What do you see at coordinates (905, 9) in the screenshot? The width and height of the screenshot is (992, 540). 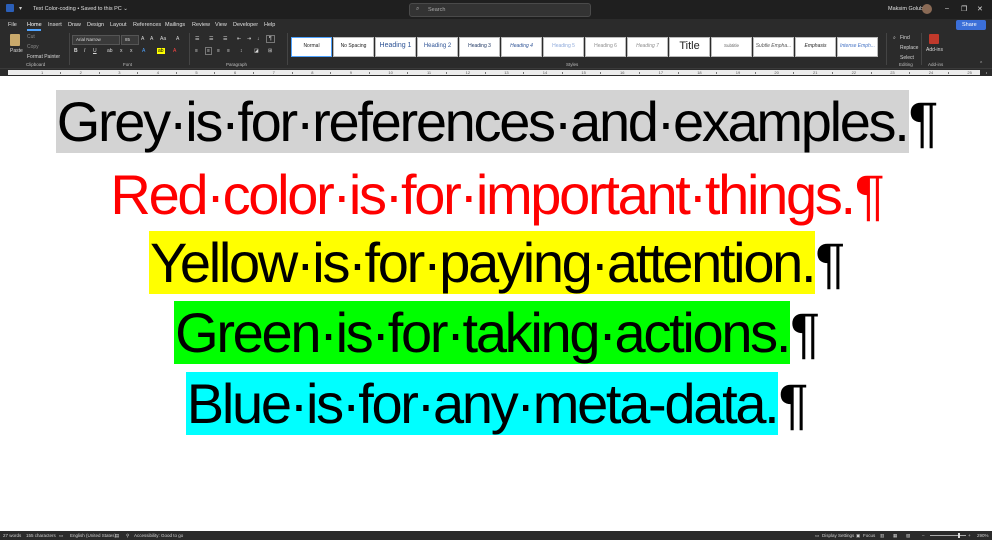 I see `user-name: Maksim Golub` at bounding box center [905, 9].